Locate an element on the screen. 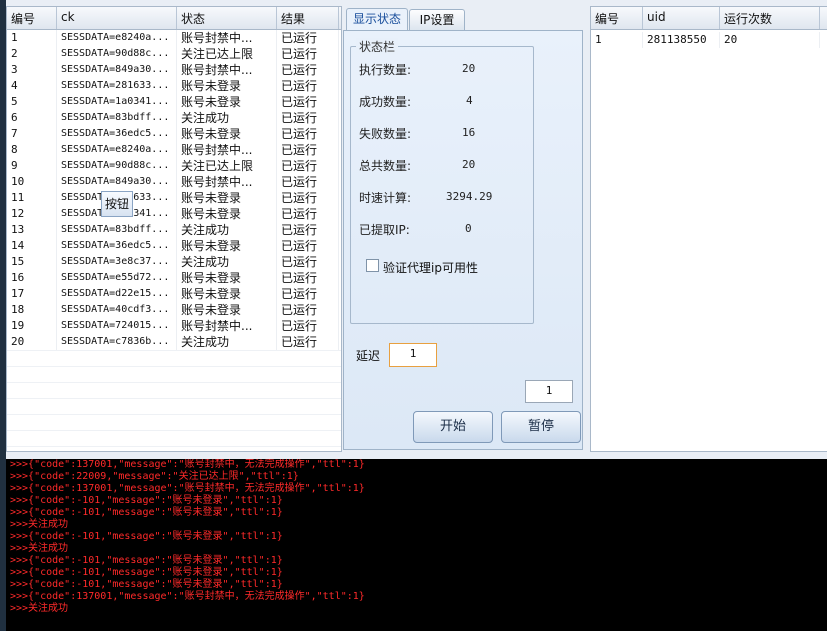 The image size is (827, 631). stat-label-total: 总共数量: is located at coordinates (385, 166).